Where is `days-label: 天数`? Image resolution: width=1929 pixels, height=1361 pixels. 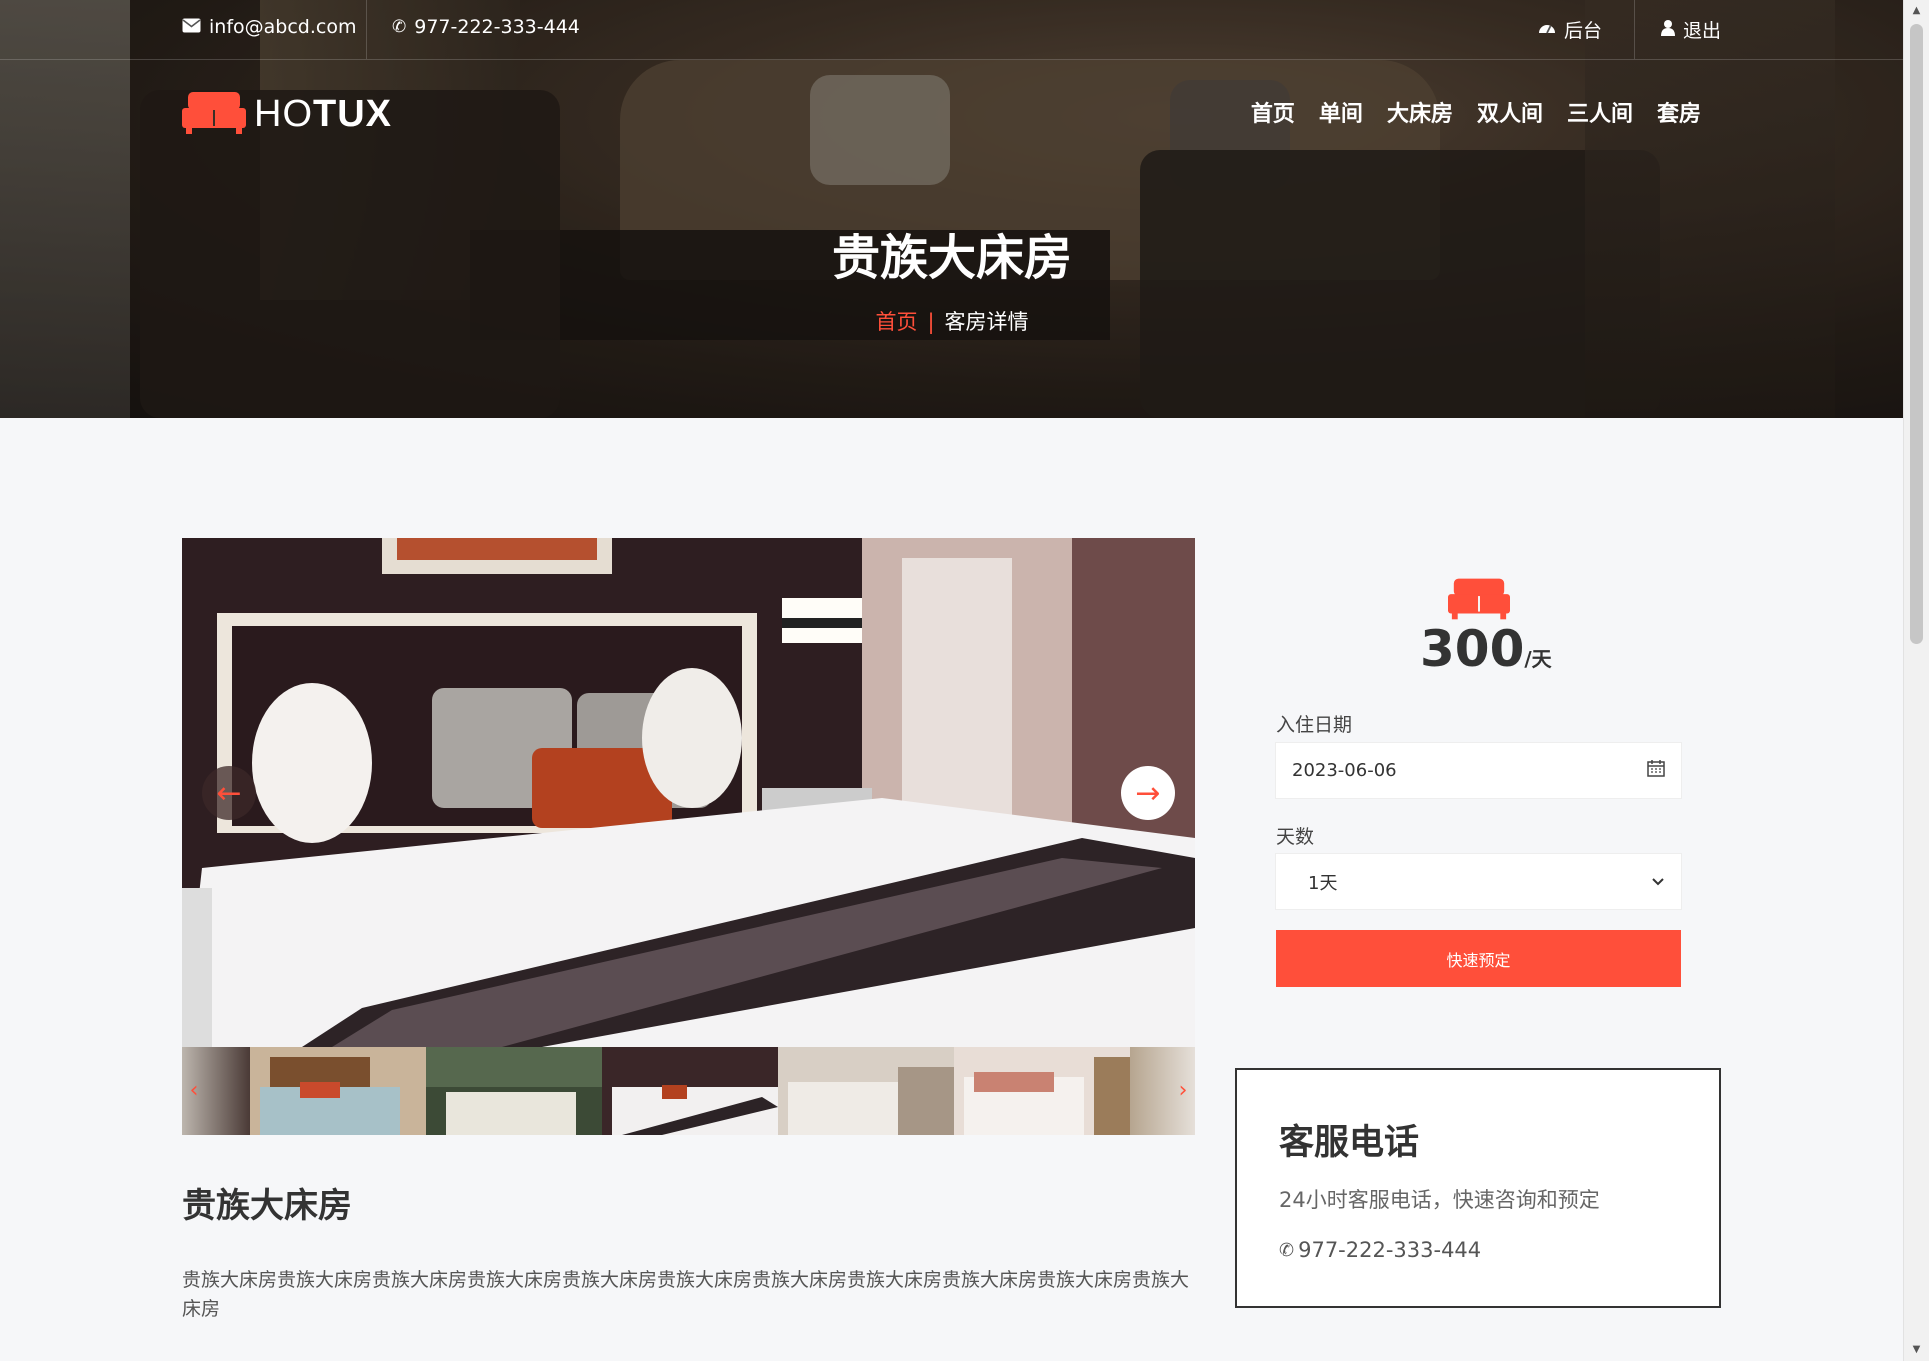 days-label: 天数 is located at coordinates (1295, 837).